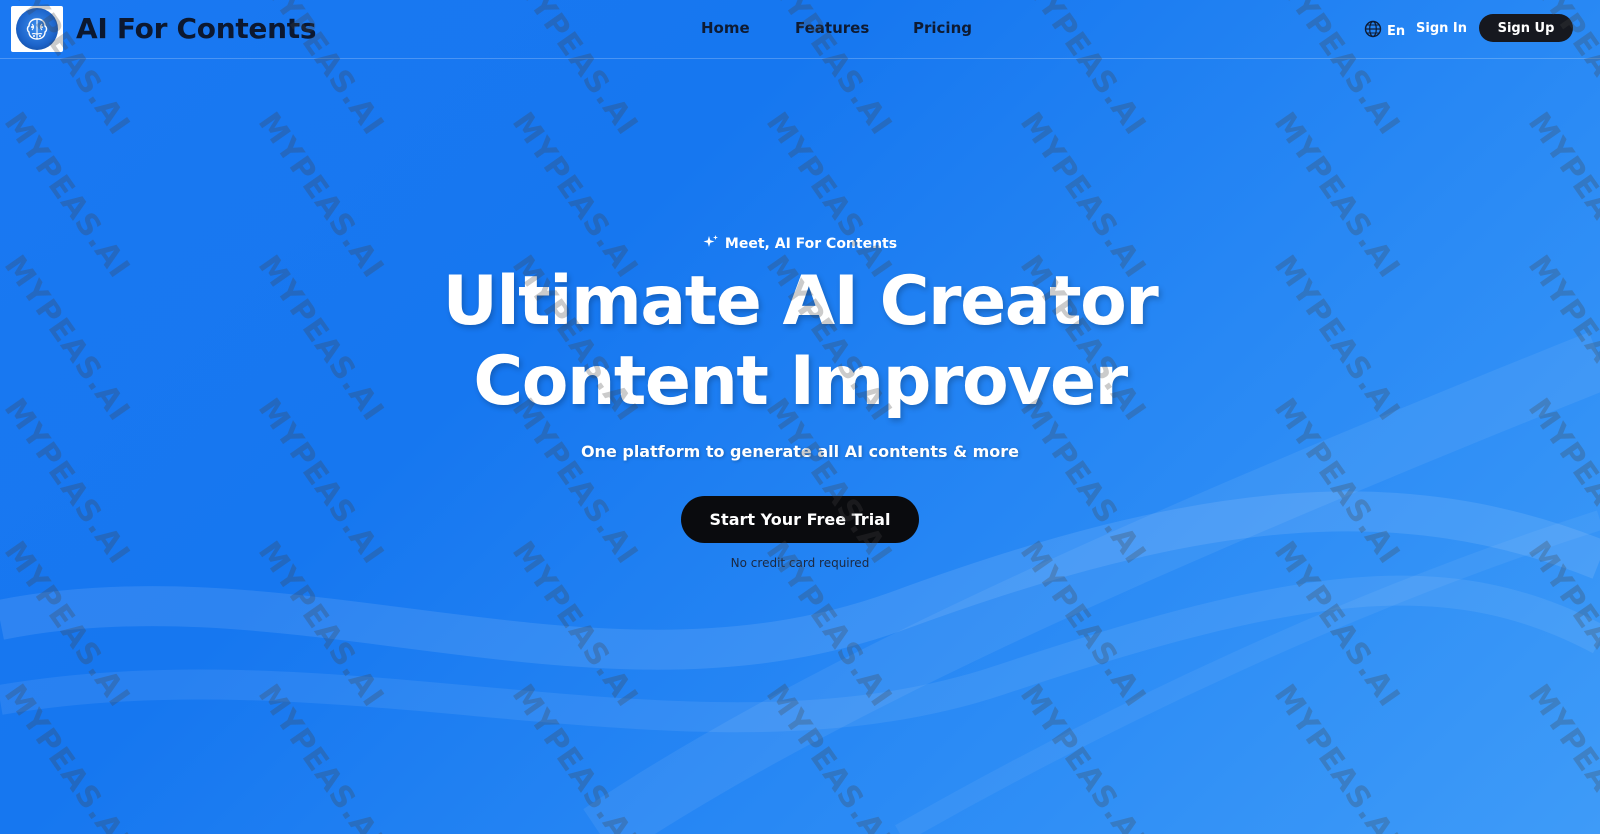 This screenshot has height=834, width=1600. I want to click on sign-in-link: Sign In, so click(1441, 28).